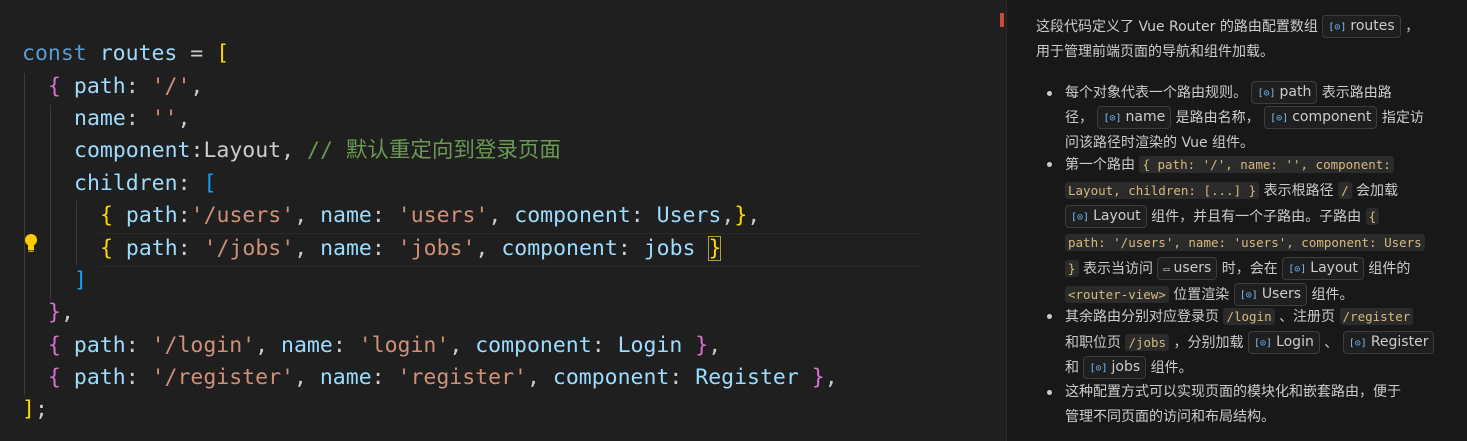  I want to click on scrollbar-marker, so click(1002, 20).